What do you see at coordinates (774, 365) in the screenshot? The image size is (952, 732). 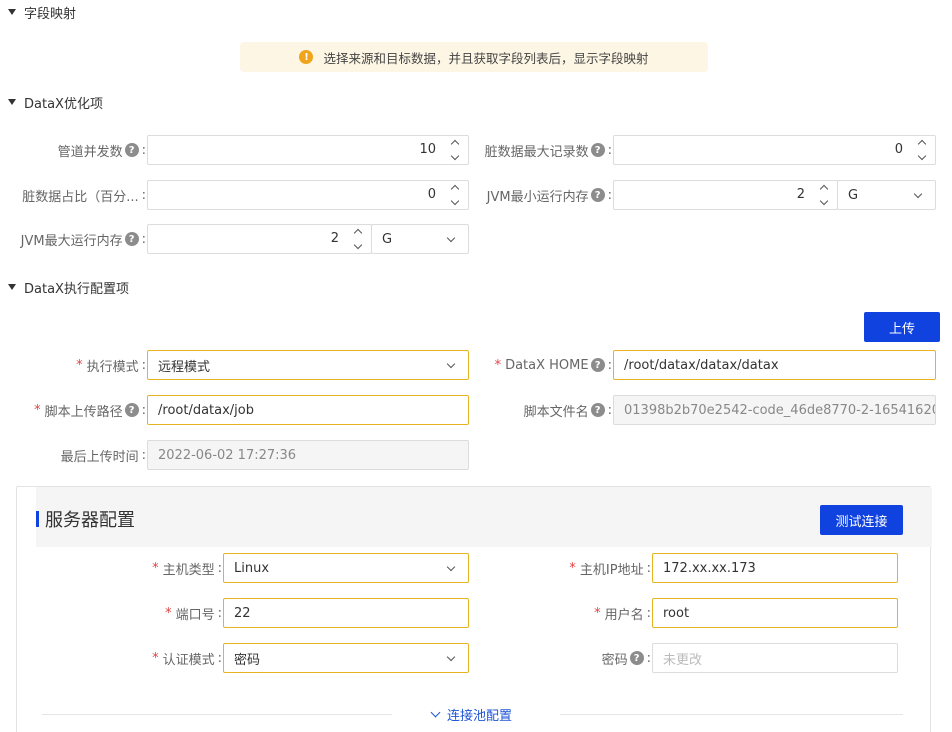 I see `datax-home-input: /root/datax/datax/datax` at bounding box center [774, 365].